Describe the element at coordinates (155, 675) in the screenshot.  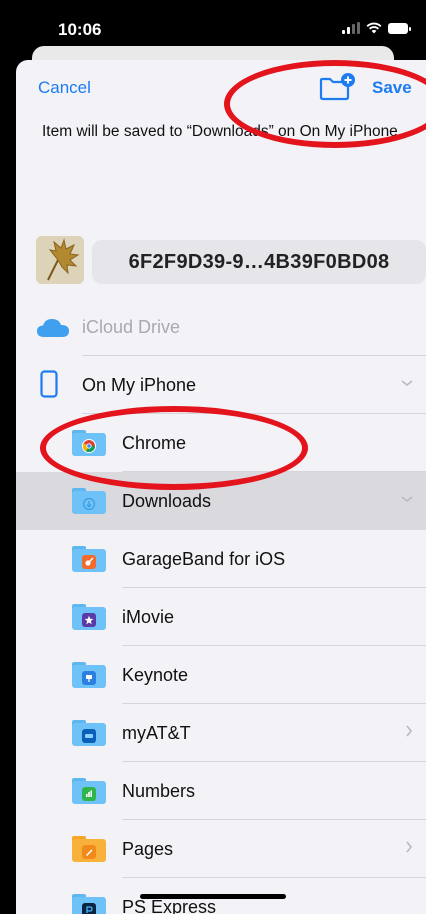
I see `folder-label: Keynote` at that location.